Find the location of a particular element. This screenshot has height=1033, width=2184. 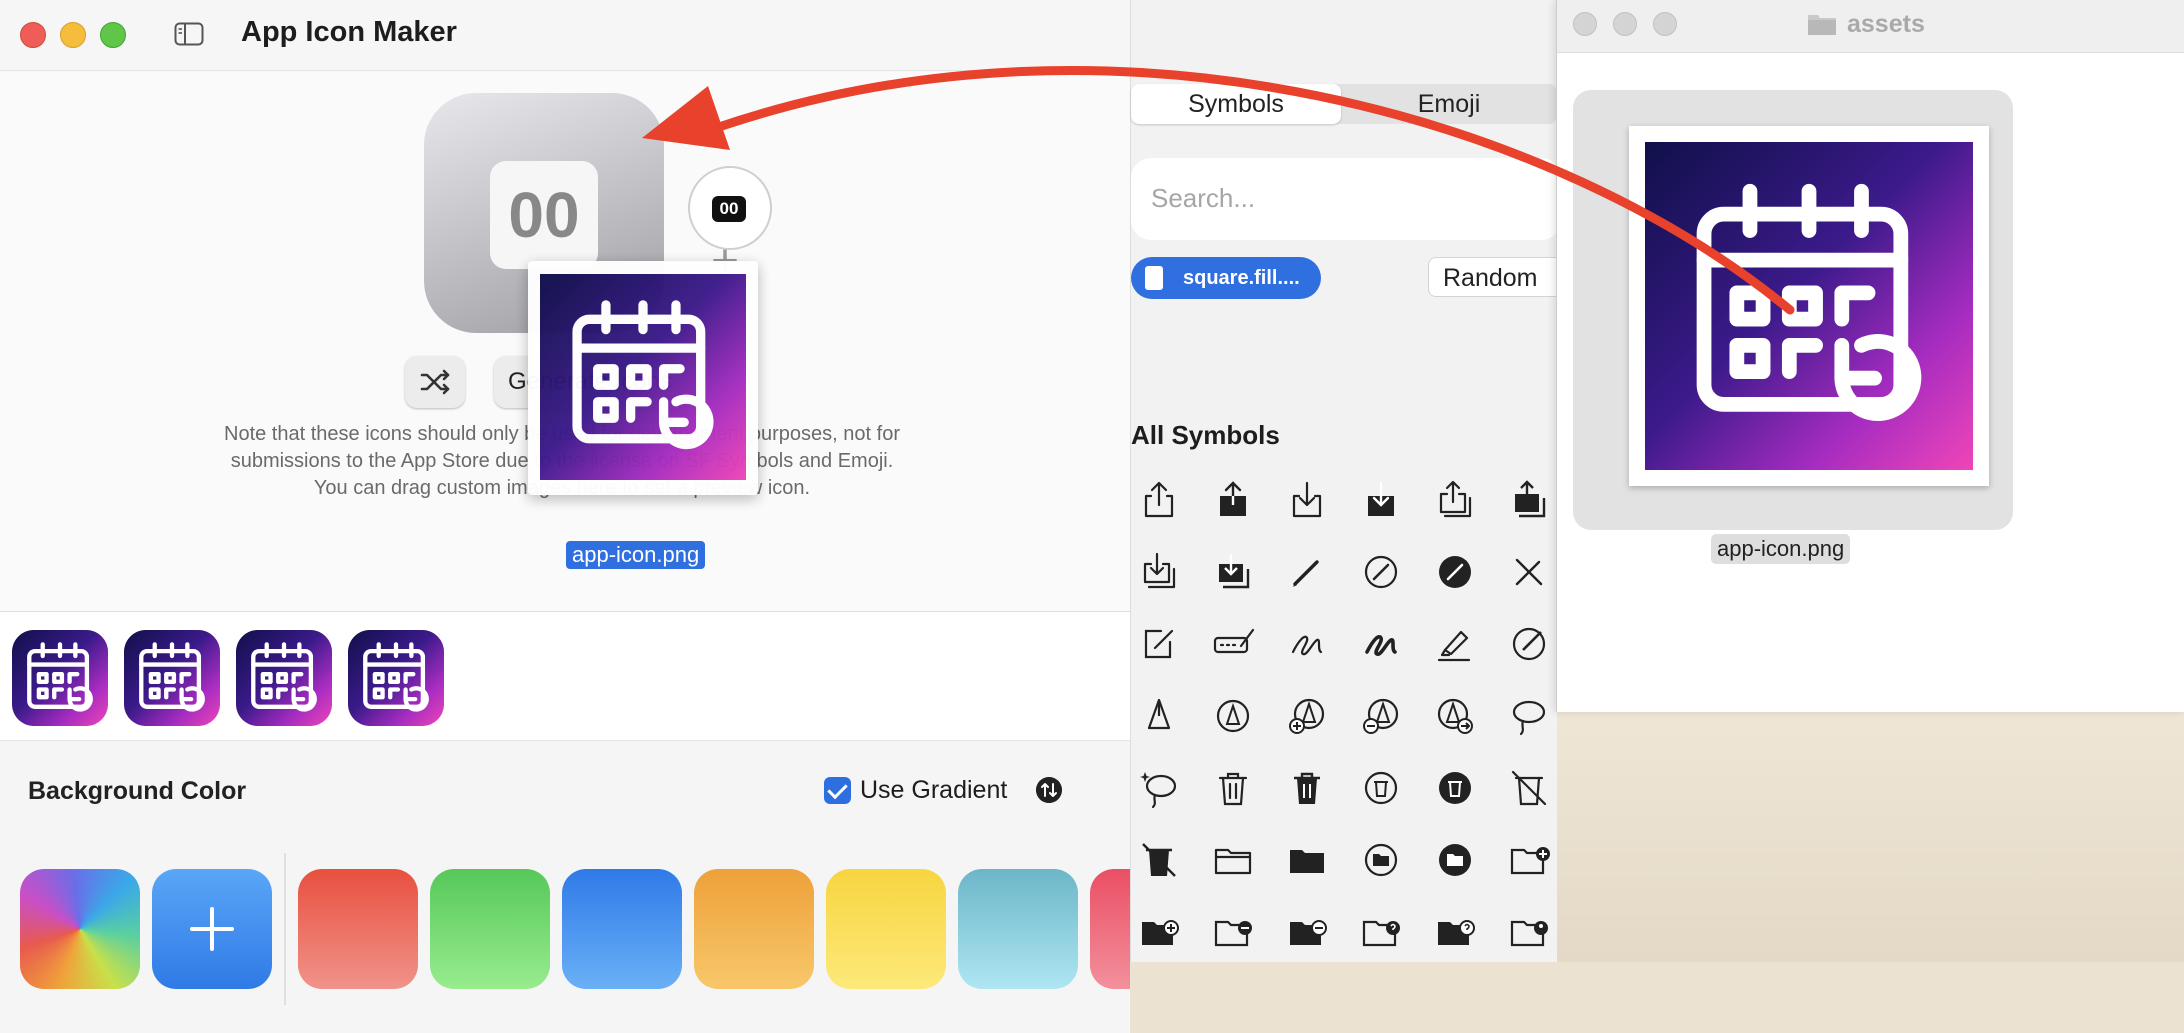

tab-symbols: Symbols is located at coordinates (1236, 104).